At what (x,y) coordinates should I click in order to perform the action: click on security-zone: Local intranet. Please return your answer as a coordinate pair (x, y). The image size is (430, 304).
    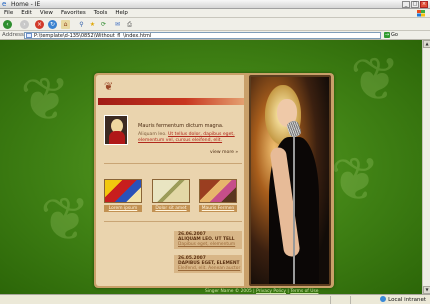
    Looking at the image, I should click on (403, 299).